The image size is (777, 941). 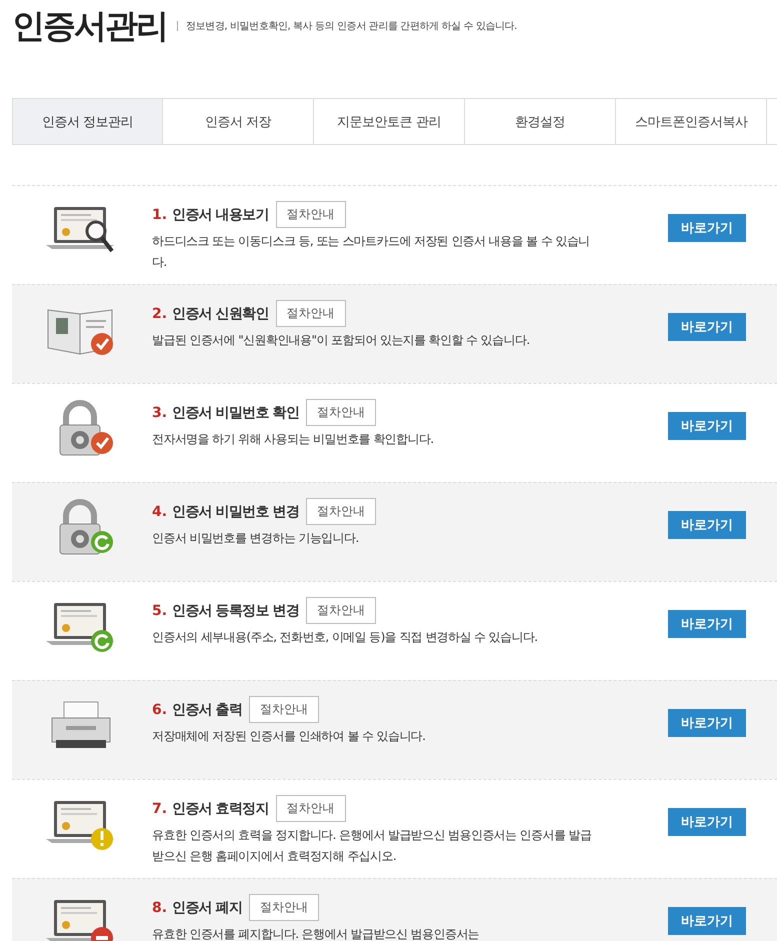 I want to click on item-title: 인증서 내용보기, so click(x=220, y=215).